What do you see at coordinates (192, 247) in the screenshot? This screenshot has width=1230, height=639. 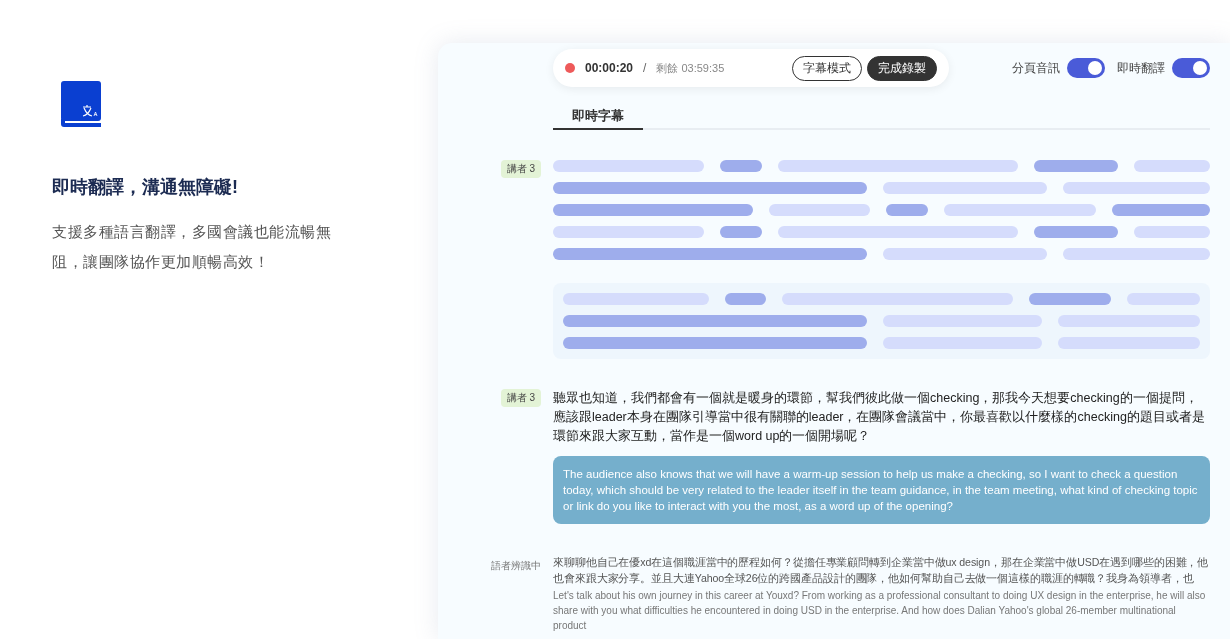 I see `feature-description: 支援多種語言翻譯，多國會議也能流暢無阻，讓團隊協作更加順暢高效！` at bounding box center [192, 247].